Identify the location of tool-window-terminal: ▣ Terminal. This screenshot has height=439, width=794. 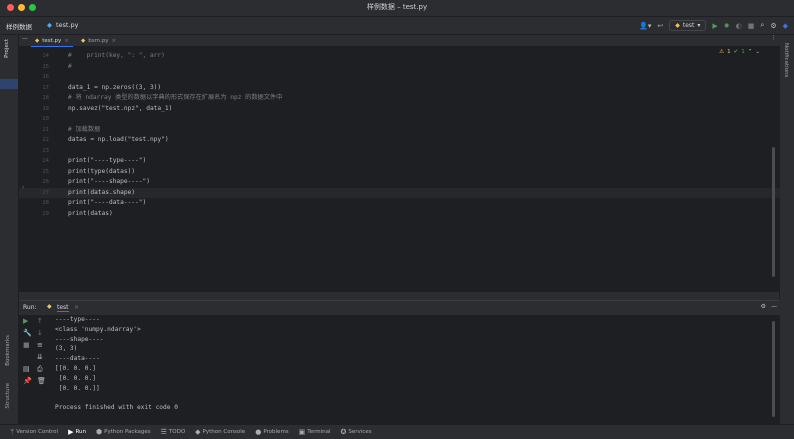
(315, 432).